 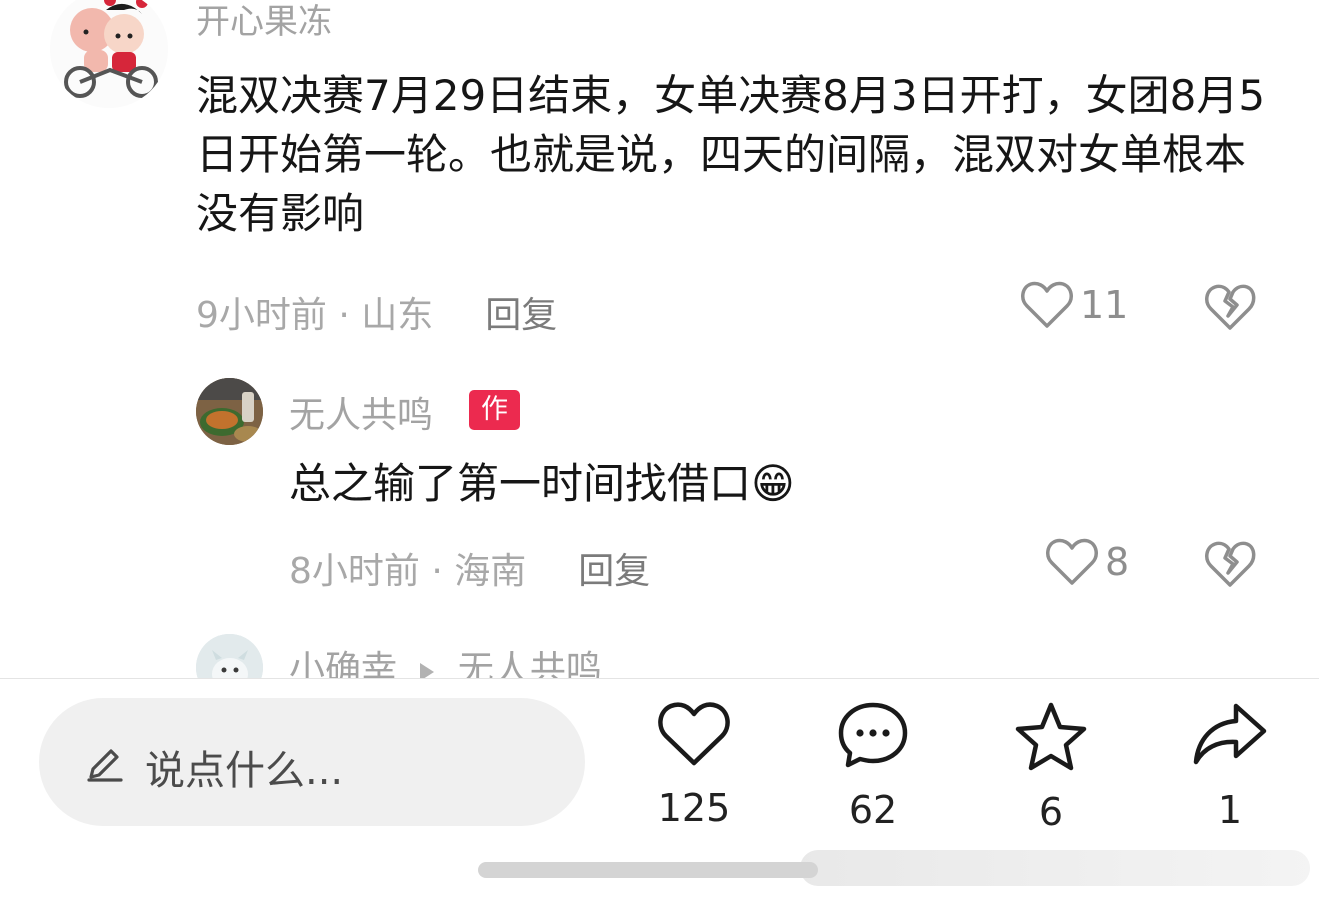 I want to click on like-count: 125, so click(x=694, y=808).